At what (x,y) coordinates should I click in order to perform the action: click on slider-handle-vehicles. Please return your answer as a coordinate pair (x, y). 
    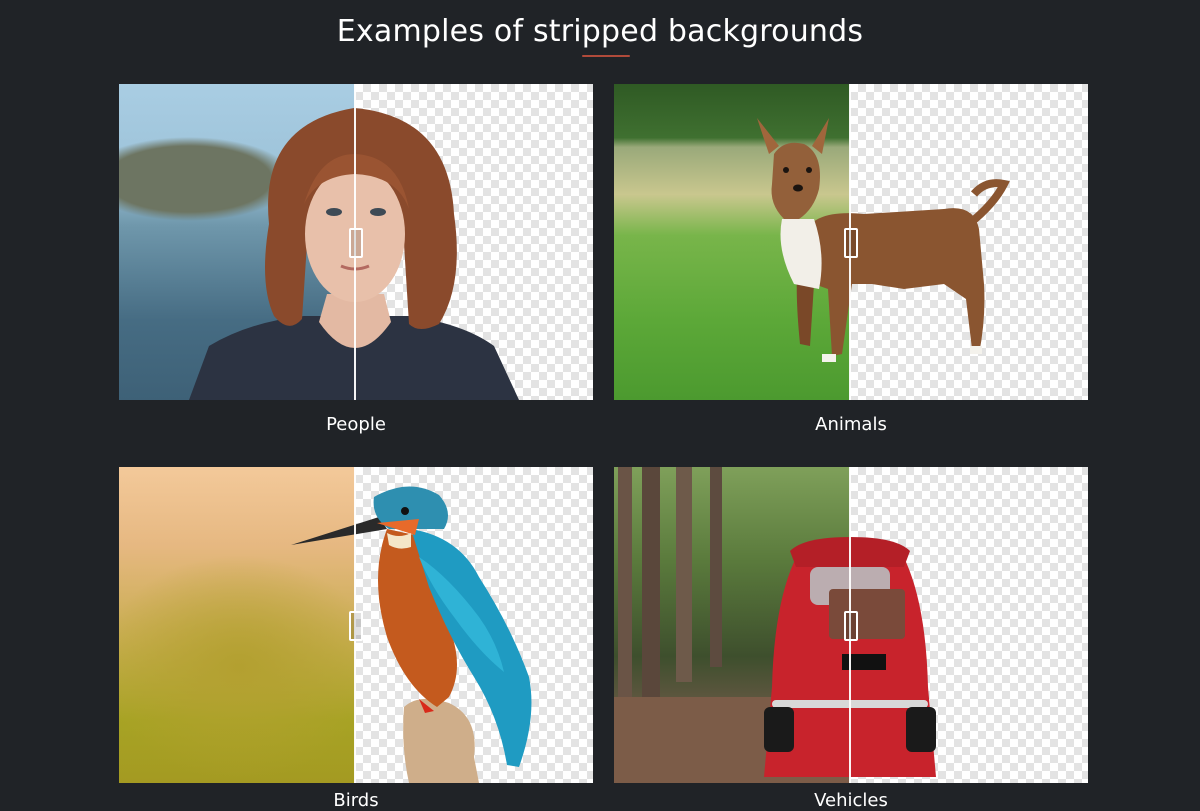
    Looking at the image, I should click on (851, 626).